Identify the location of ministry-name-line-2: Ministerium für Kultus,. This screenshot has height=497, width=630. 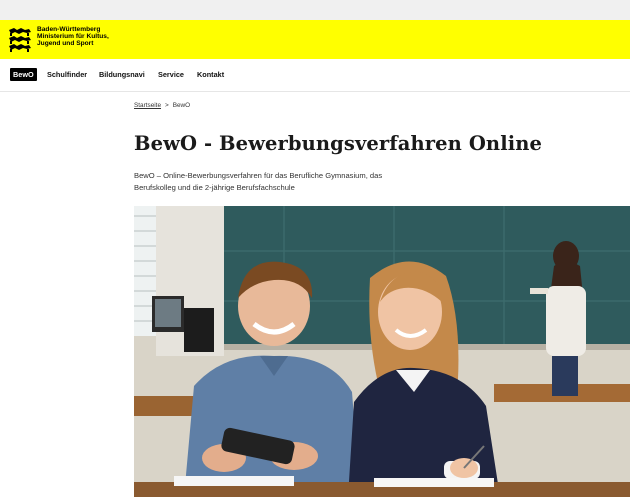
(73, 37).